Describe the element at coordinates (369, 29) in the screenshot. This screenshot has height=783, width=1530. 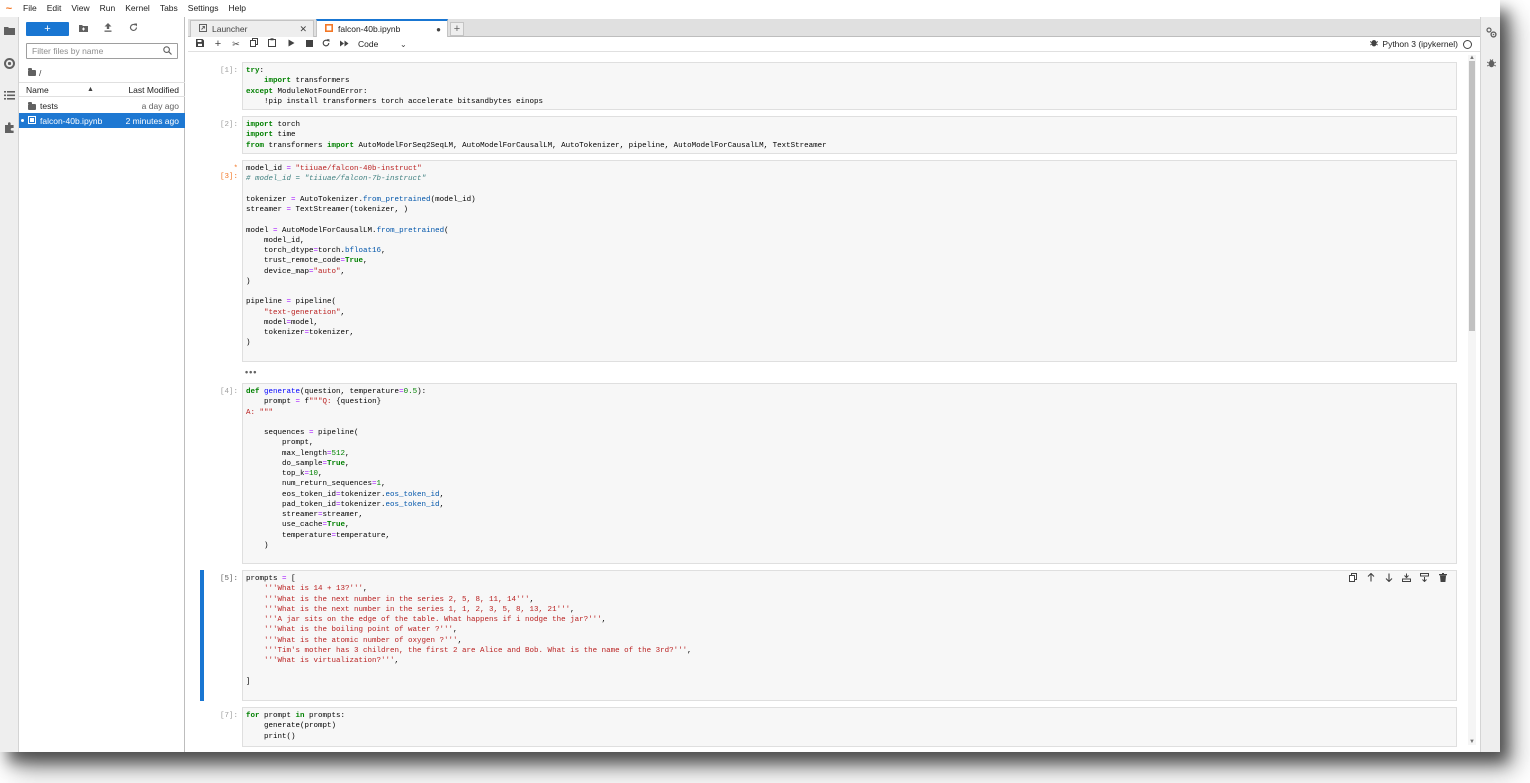
I see `tab-label: falcon-40b.ipynb` at that location.